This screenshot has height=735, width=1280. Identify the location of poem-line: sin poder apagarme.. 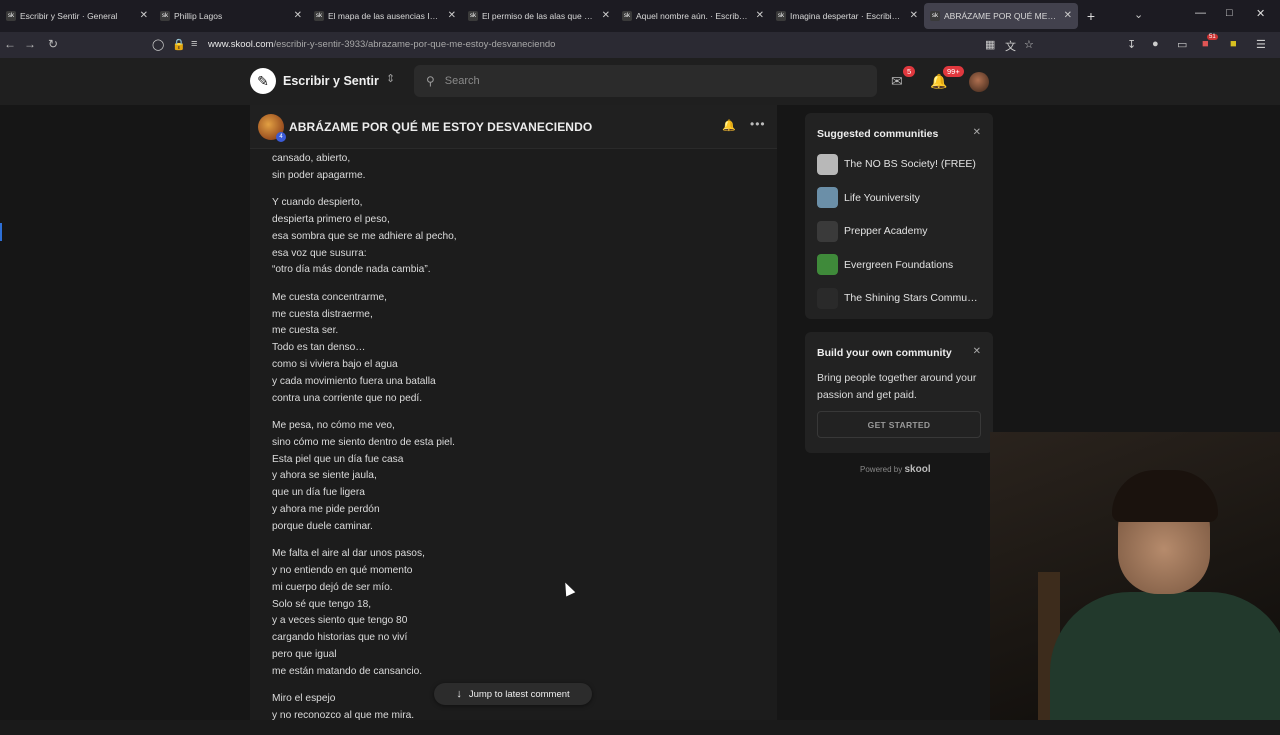
(319, 175).